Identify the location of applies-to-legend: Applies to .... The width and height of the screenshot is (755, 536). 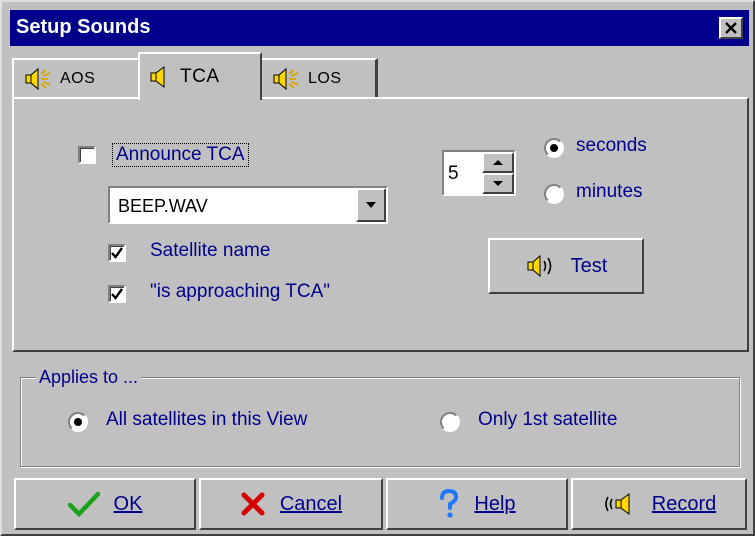
(89, 377).